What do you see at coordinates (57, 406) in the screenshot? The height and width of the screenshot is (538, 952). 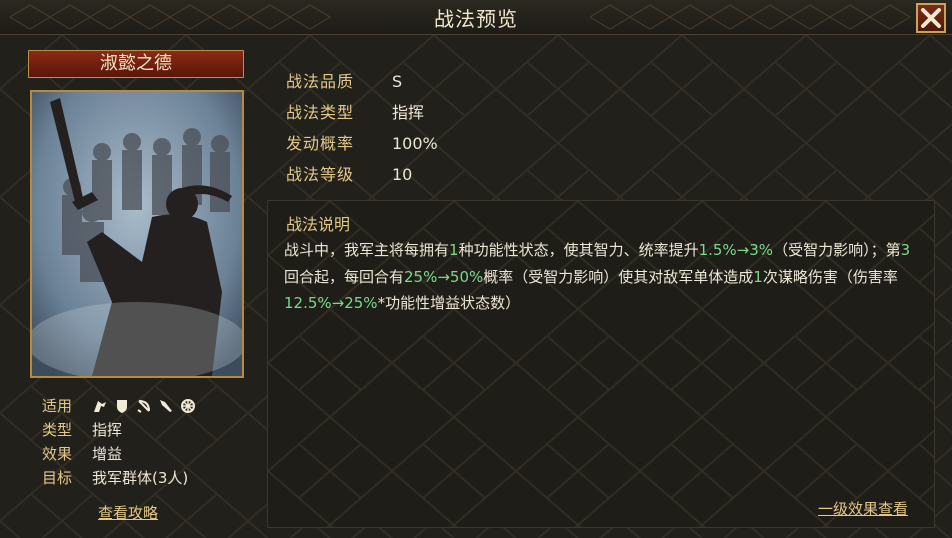 I see `applies-label: 适用` at bounding box center [57, 406].